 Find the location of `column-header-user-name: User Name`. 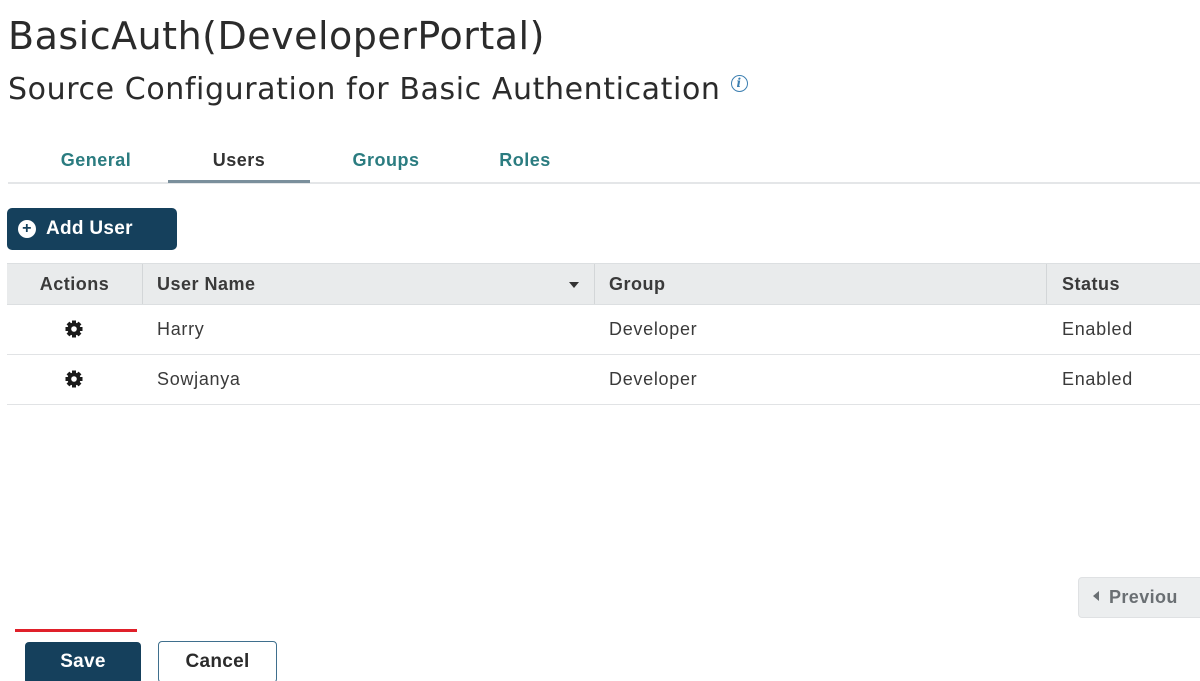

column-header-user-name: User Name is located at coordinates (372, 284).